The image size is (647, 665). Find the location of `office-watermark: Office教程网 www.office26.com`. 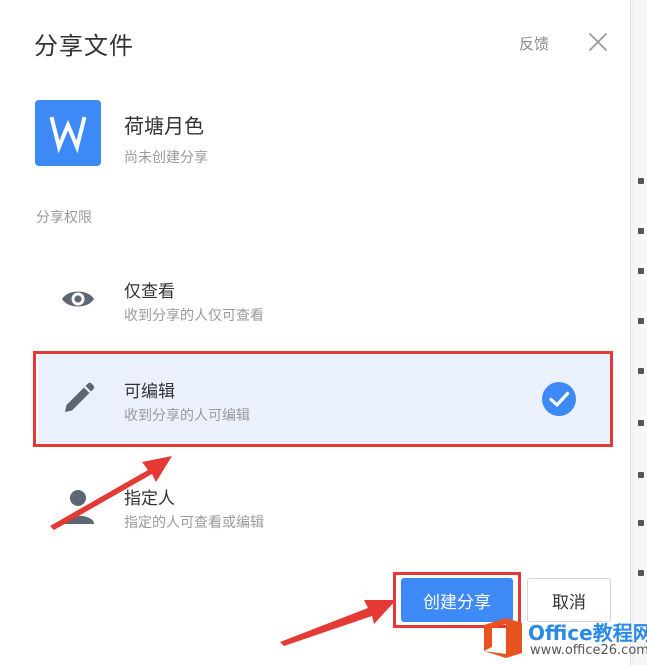

office-watermark: Office教程网 www.office26.com is located at coordinates (562, 638).